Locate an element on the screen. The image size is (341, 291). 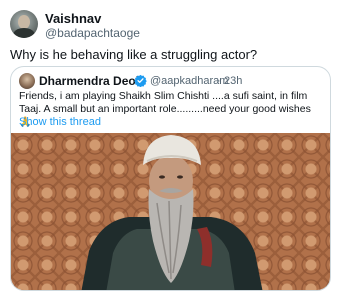
author-handle: @badapachtaoge is located at coordinates (92, 33).